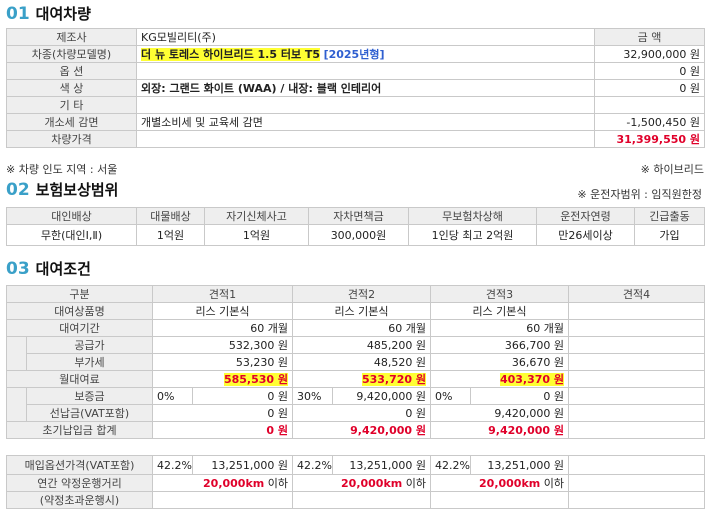 Image resolution: width=712 pixels, height=509 pixels. What do you see at coordinates (255, 379) in the screenshot?
I see `monthly-value: 585,530 원` at bounding box center [255, 379].